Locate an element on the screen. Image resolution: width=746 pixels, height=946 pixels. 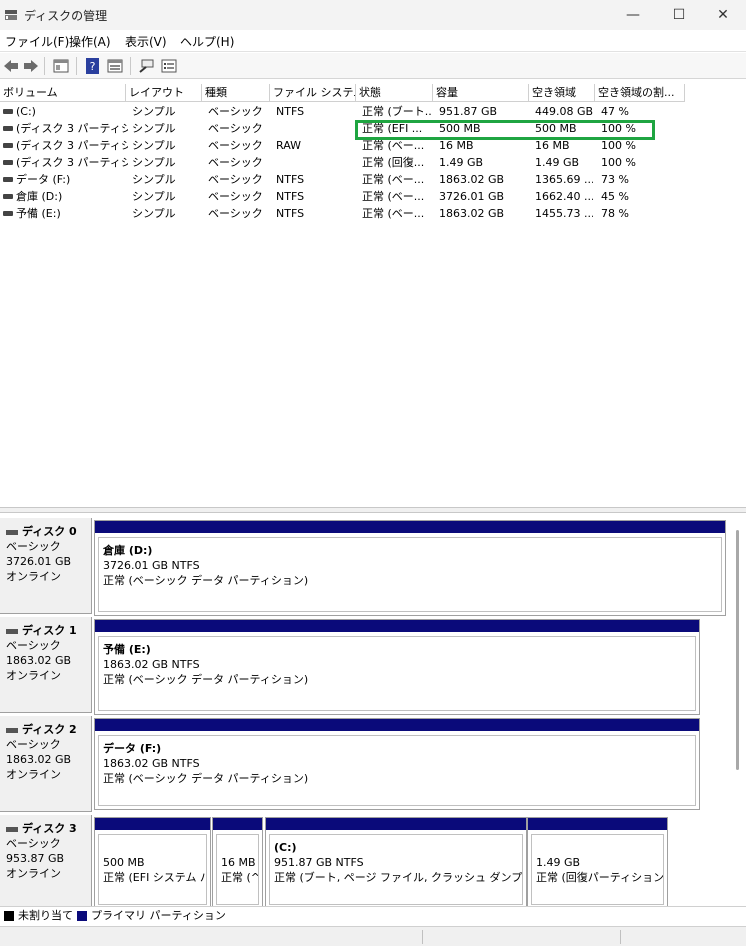
column-header: レイアウト is located at coordinates (164, 93).